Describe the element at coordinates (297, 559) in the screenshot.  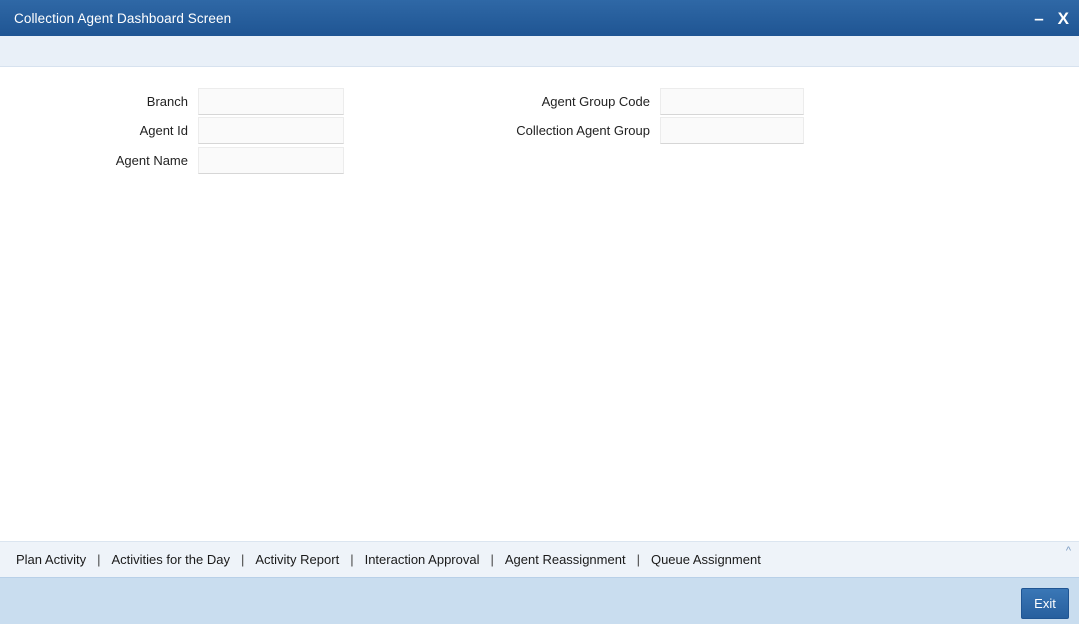
I see `activity-report-link: Activity Report` at that location.